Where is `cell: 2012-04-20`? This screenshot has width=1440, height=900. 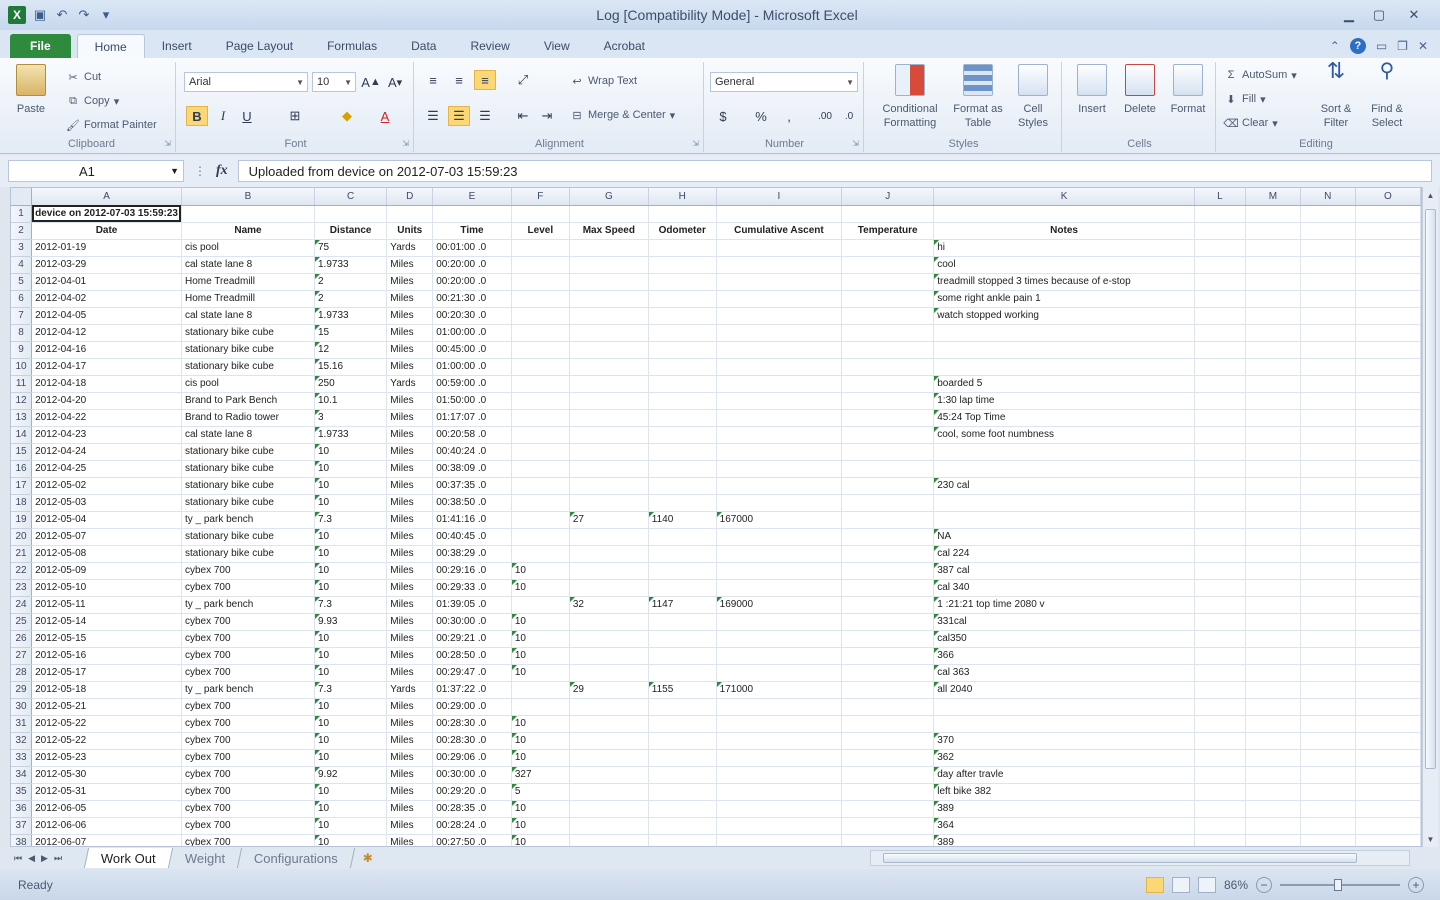 cell: 2012-04-20 is located at coordinates (106, 401).